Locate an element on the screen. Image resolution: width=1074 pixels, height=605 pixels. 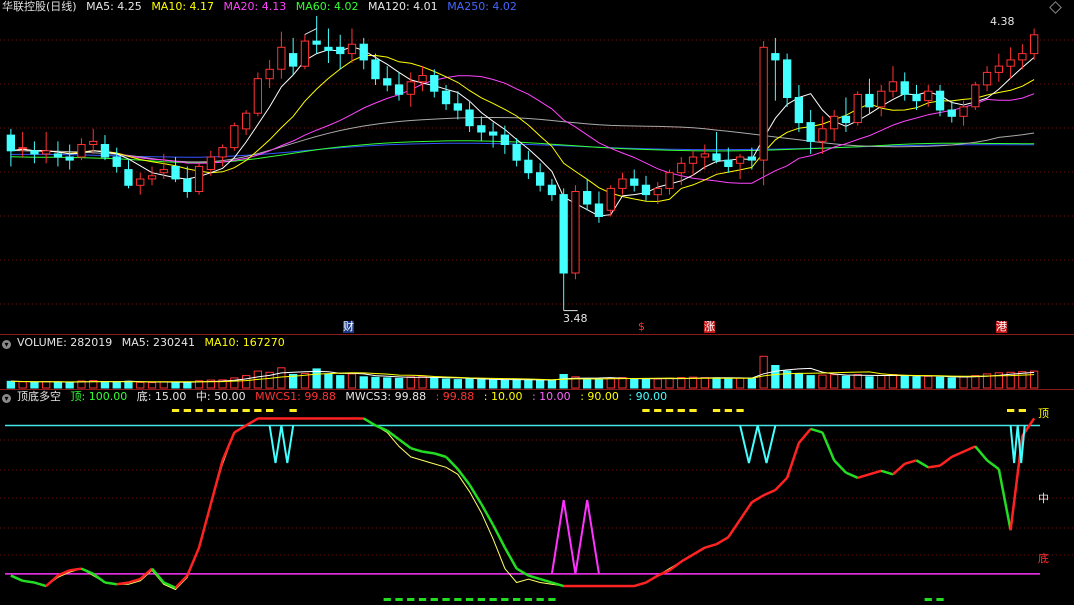
event-marker-gang: 港 is located at coordinates (1001, 327).